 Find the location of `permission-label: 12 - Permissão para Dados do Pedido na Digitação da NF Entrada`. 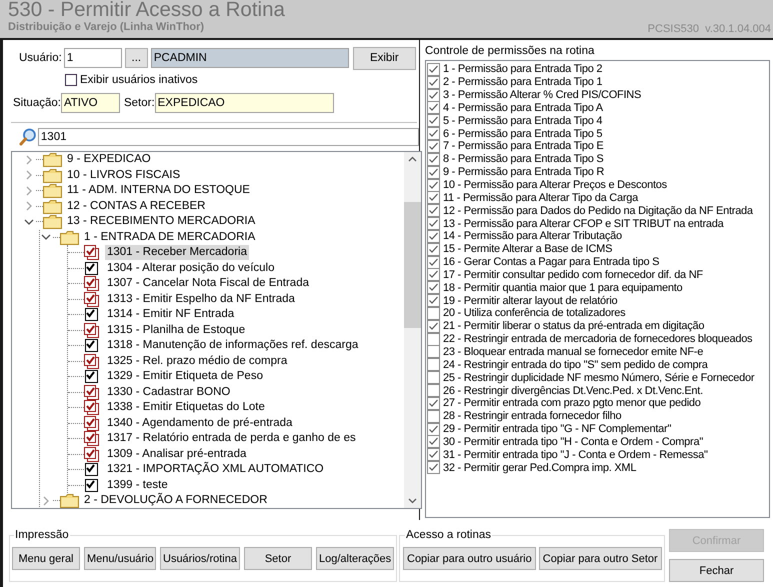

permission-label: 12 - Permissão para Dados do Pedido na Digitação da NF Entrada is located at coordinates (598, 210).